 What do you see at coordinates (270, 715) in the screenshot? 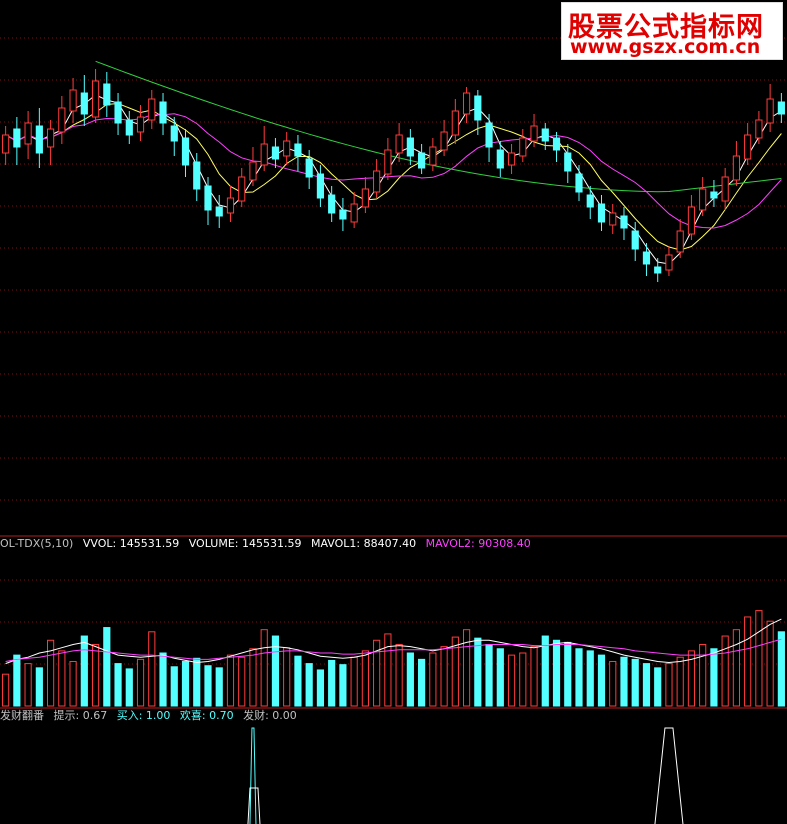
I see `facai-value: 发财: 0.00` at bounding box center [270, 715].